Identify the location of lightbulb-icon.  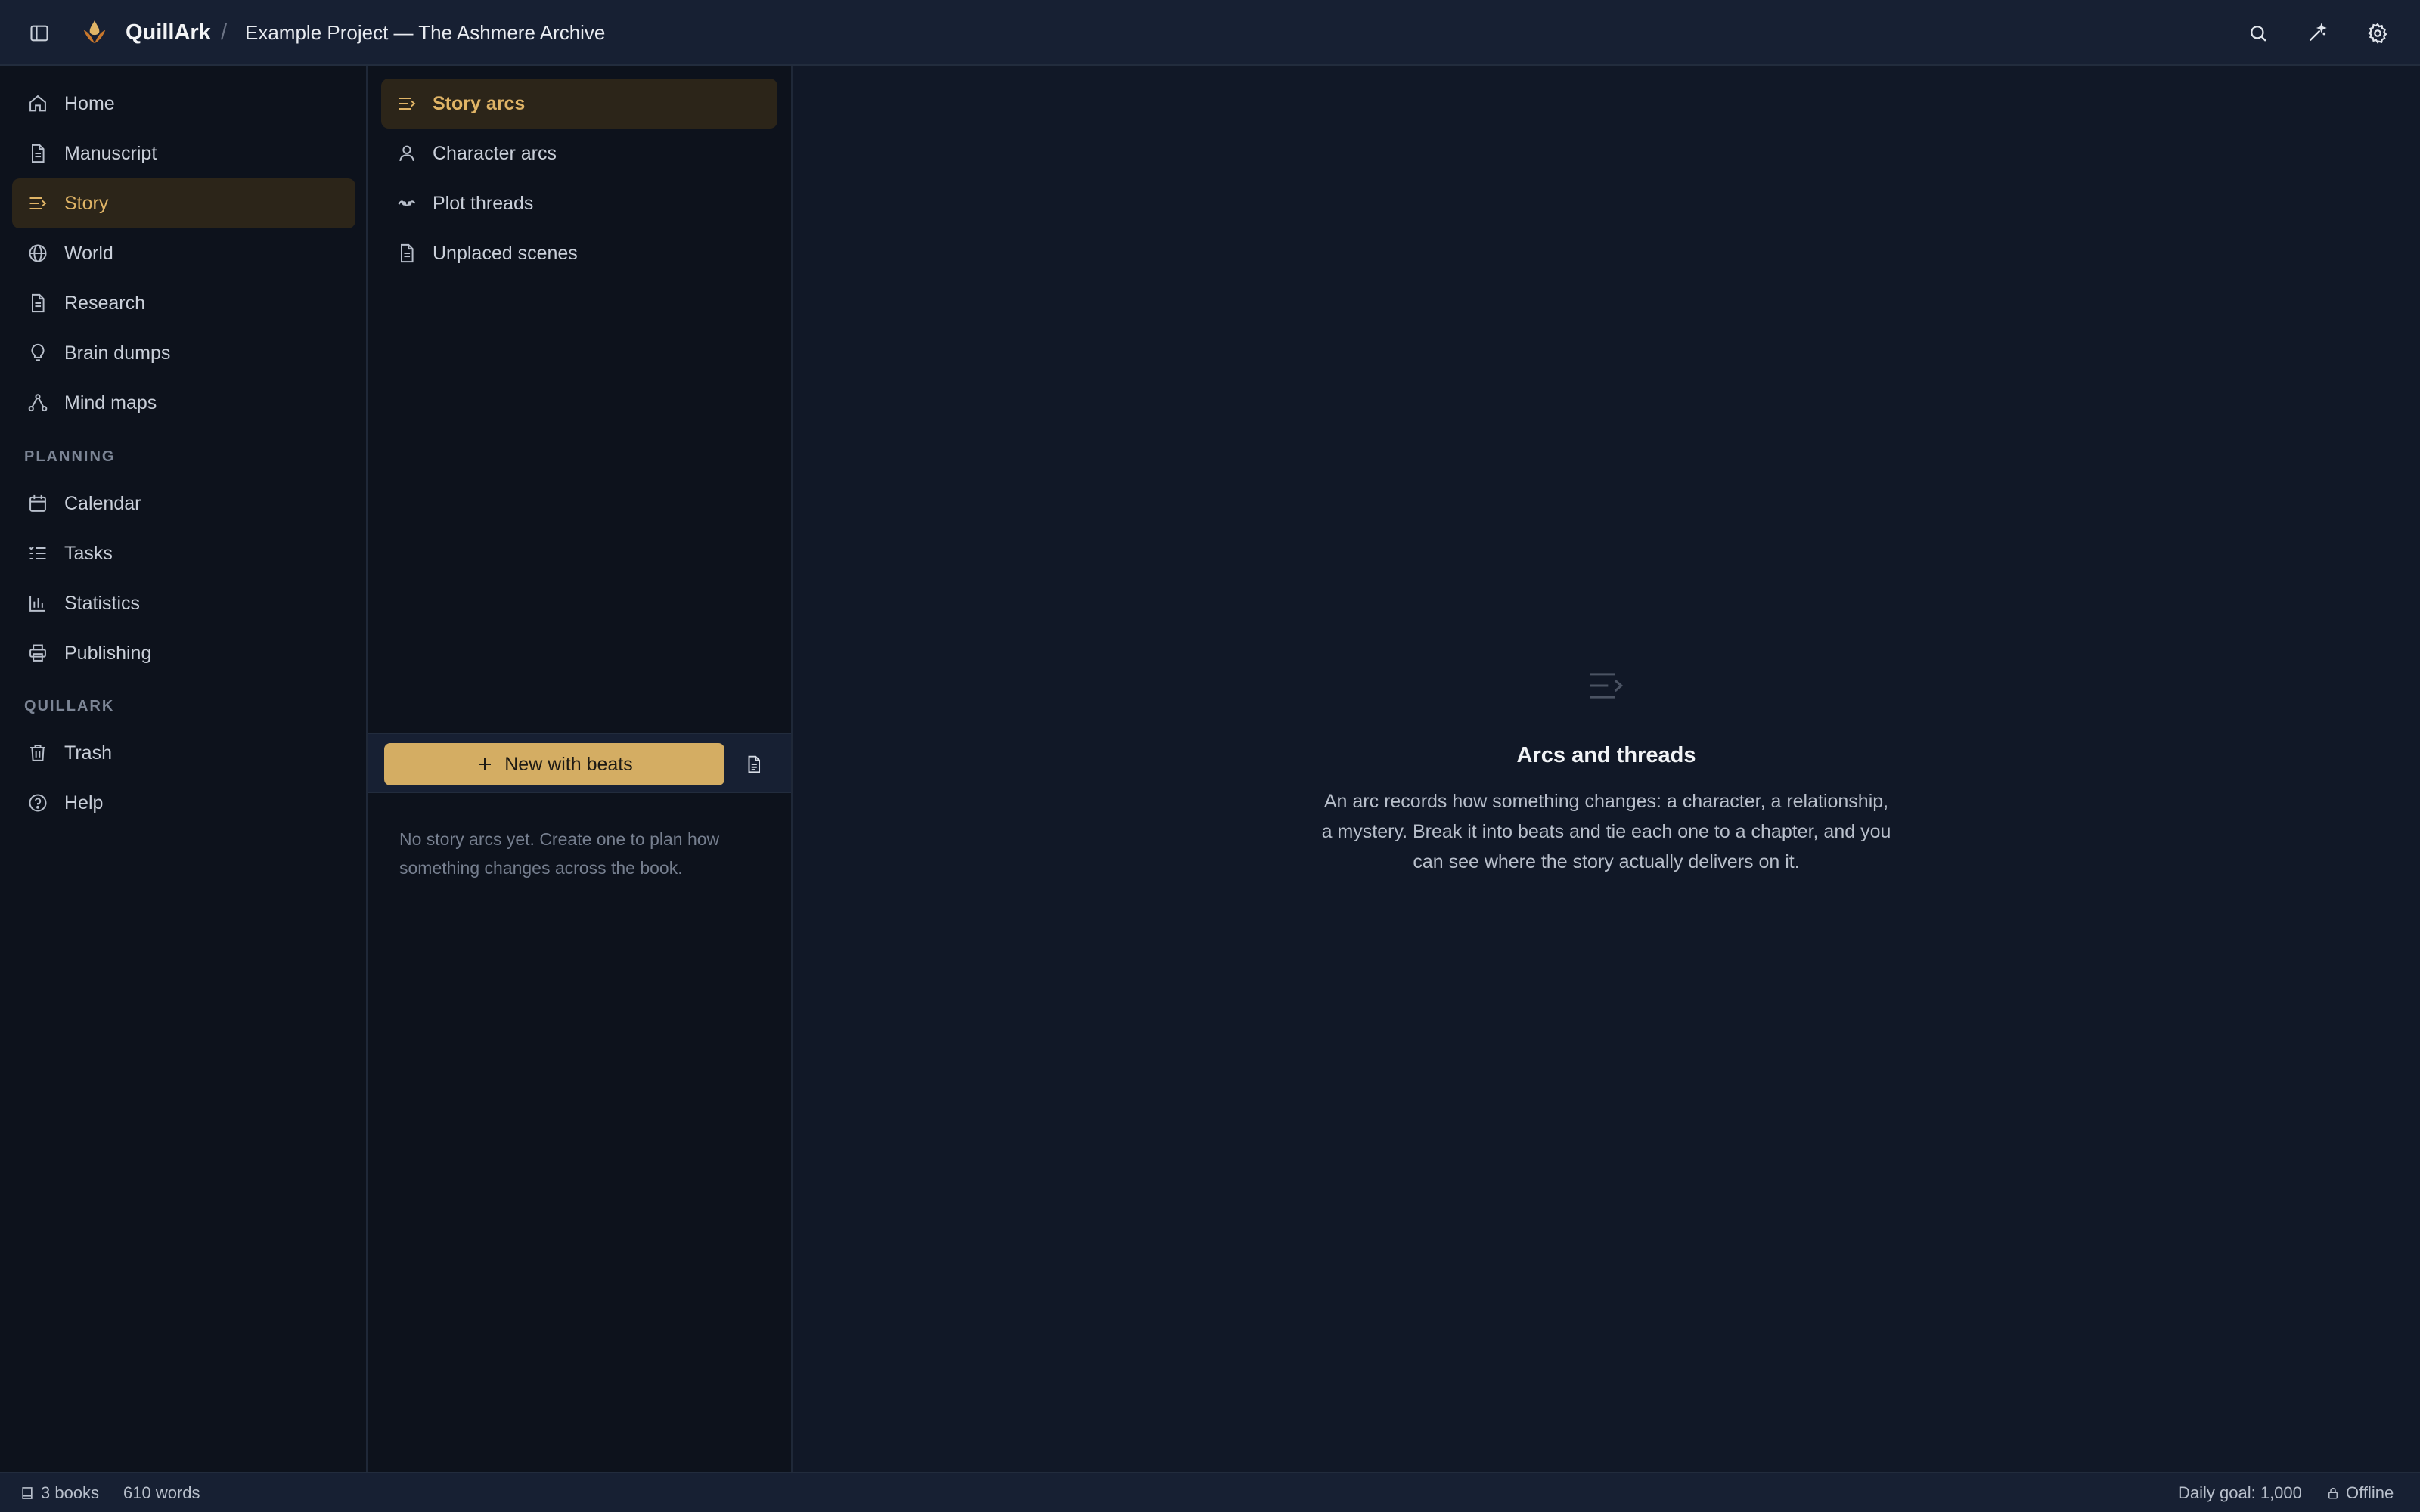
(37, 353).